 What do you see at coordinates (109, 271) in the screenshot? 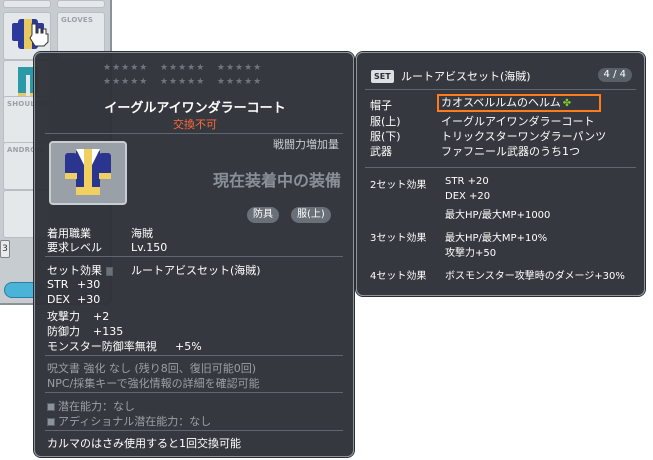
I see `lock-icon` at bounding box center [109, 271].